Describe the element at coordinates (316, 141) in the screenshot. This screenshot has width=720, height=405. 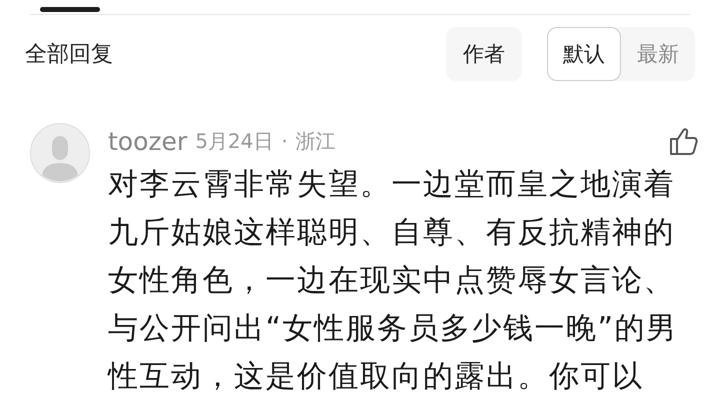
I see `location: 浙江` at that location.